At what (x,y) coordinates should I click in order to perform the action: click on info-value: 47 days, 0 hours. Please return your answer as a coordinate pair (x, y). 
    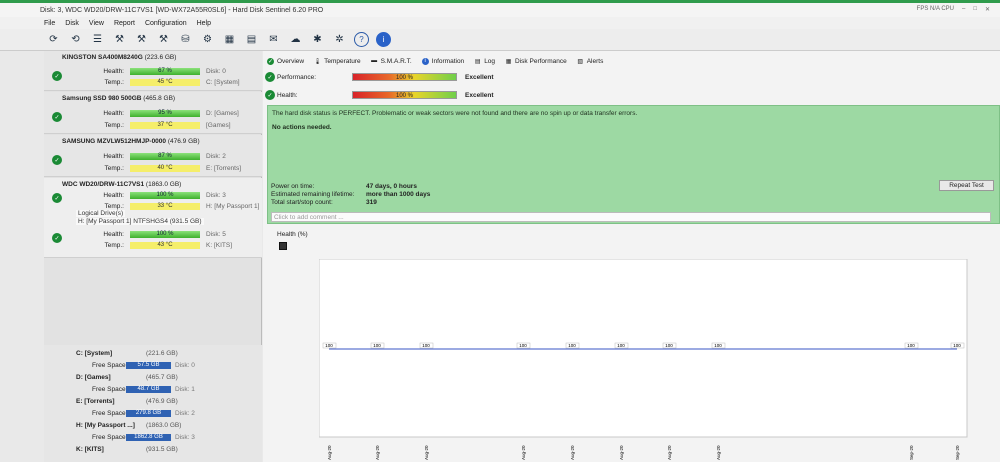
    Looking at the image, I should click on (391, 186).